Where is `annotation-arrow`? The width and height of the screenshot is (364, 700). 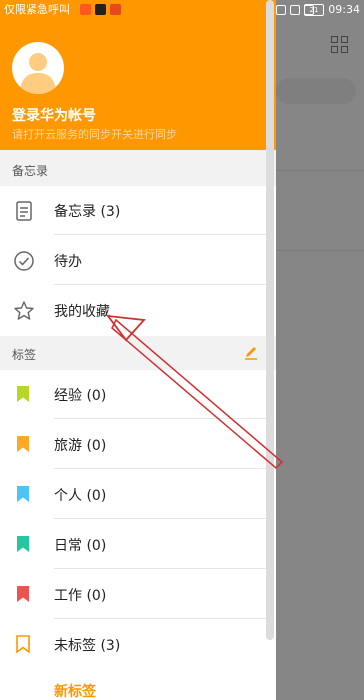
annotation-arrow is located at coordinates (195, 392).